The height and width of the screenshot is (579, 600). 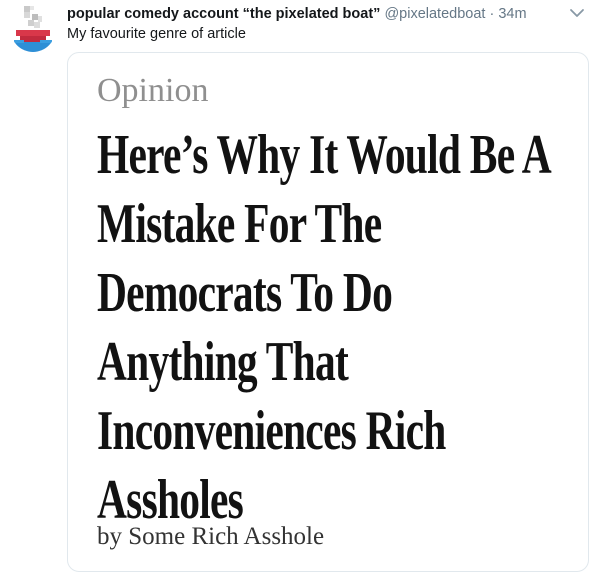 What do you see at coordinates (245, 293) in the screenshot?
I see `headline-line: Democrats To Do` at bounding box center [245, 293].